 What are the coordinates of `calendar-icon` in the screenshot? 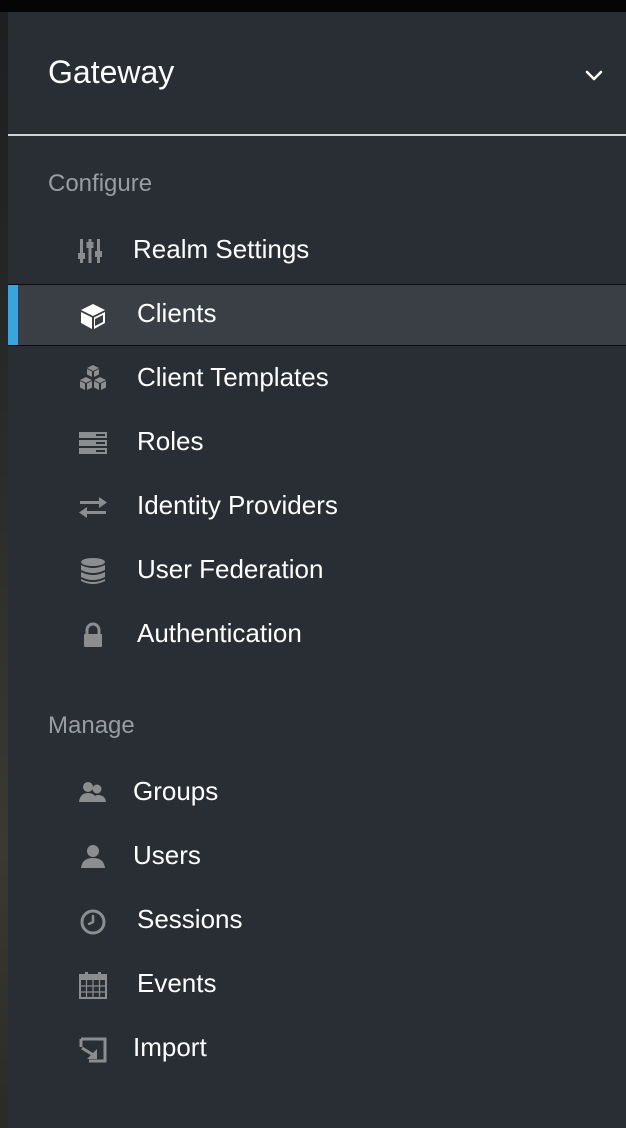 It's located at (93, 985).